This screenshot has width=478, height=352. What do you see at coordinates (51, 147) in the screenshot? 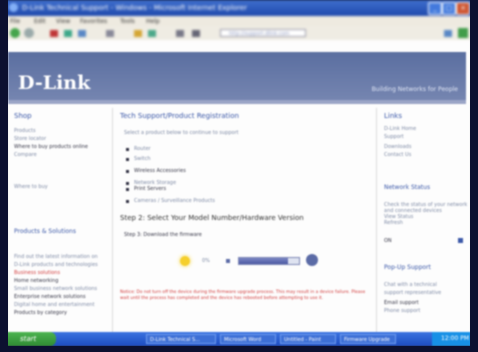
I see `left-link: Where to buy products online` at bounding box center [51, 147].